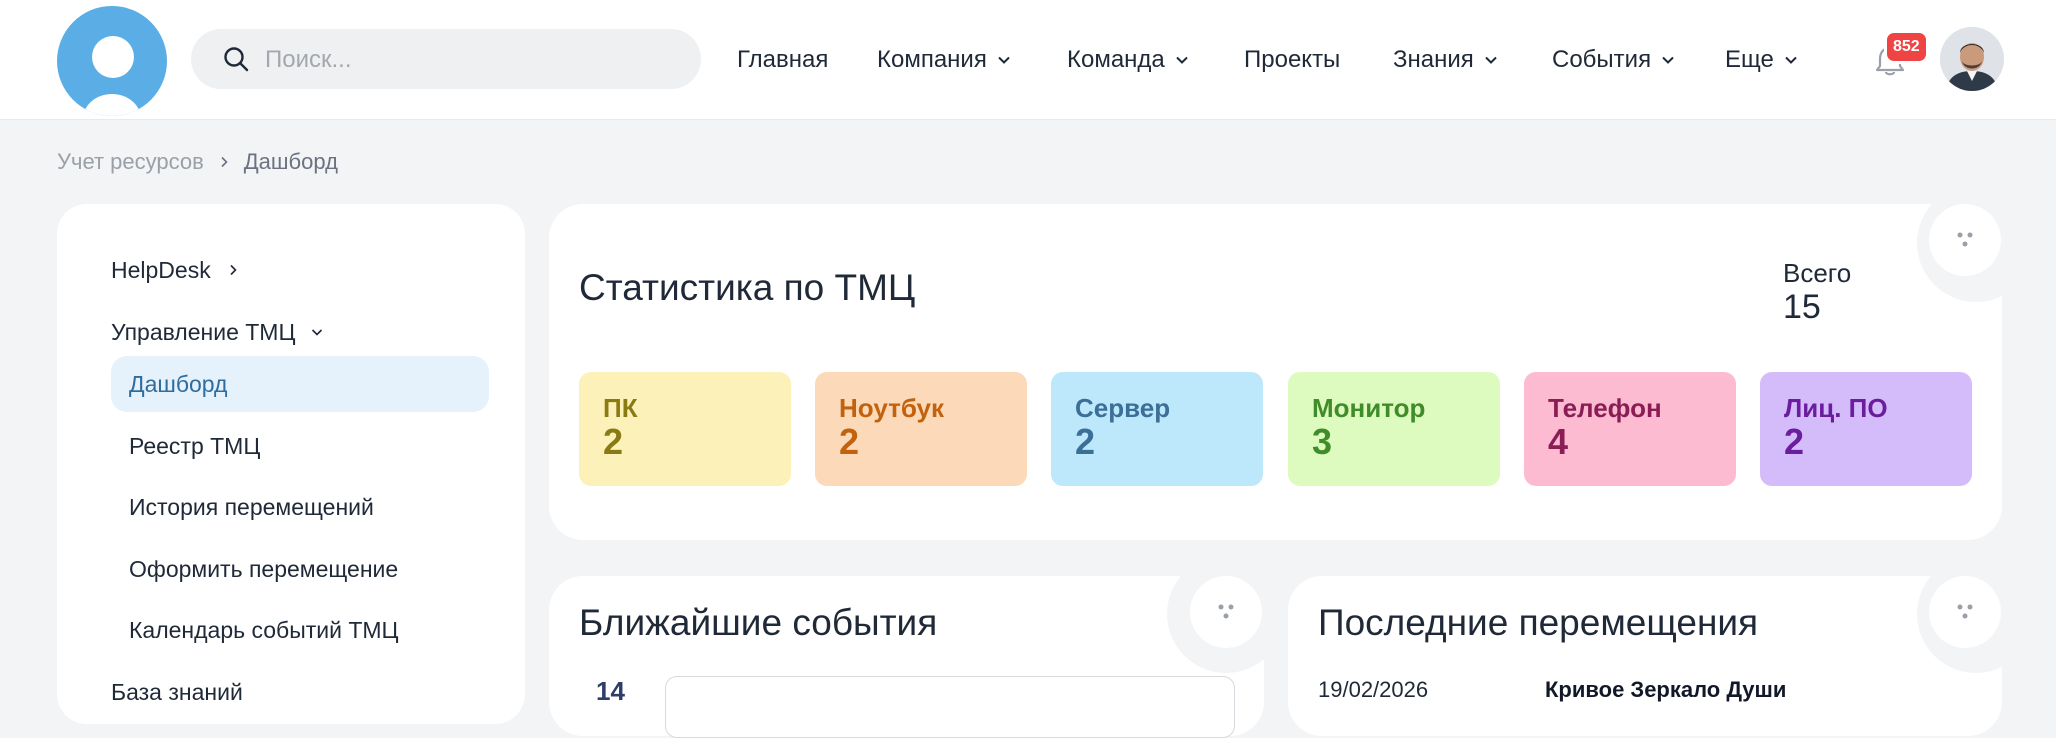 The width and height of the screenshot is (2056, 738). I want to click on sidebar-item-helpdesk: HelpDesk, so click(175, 270).